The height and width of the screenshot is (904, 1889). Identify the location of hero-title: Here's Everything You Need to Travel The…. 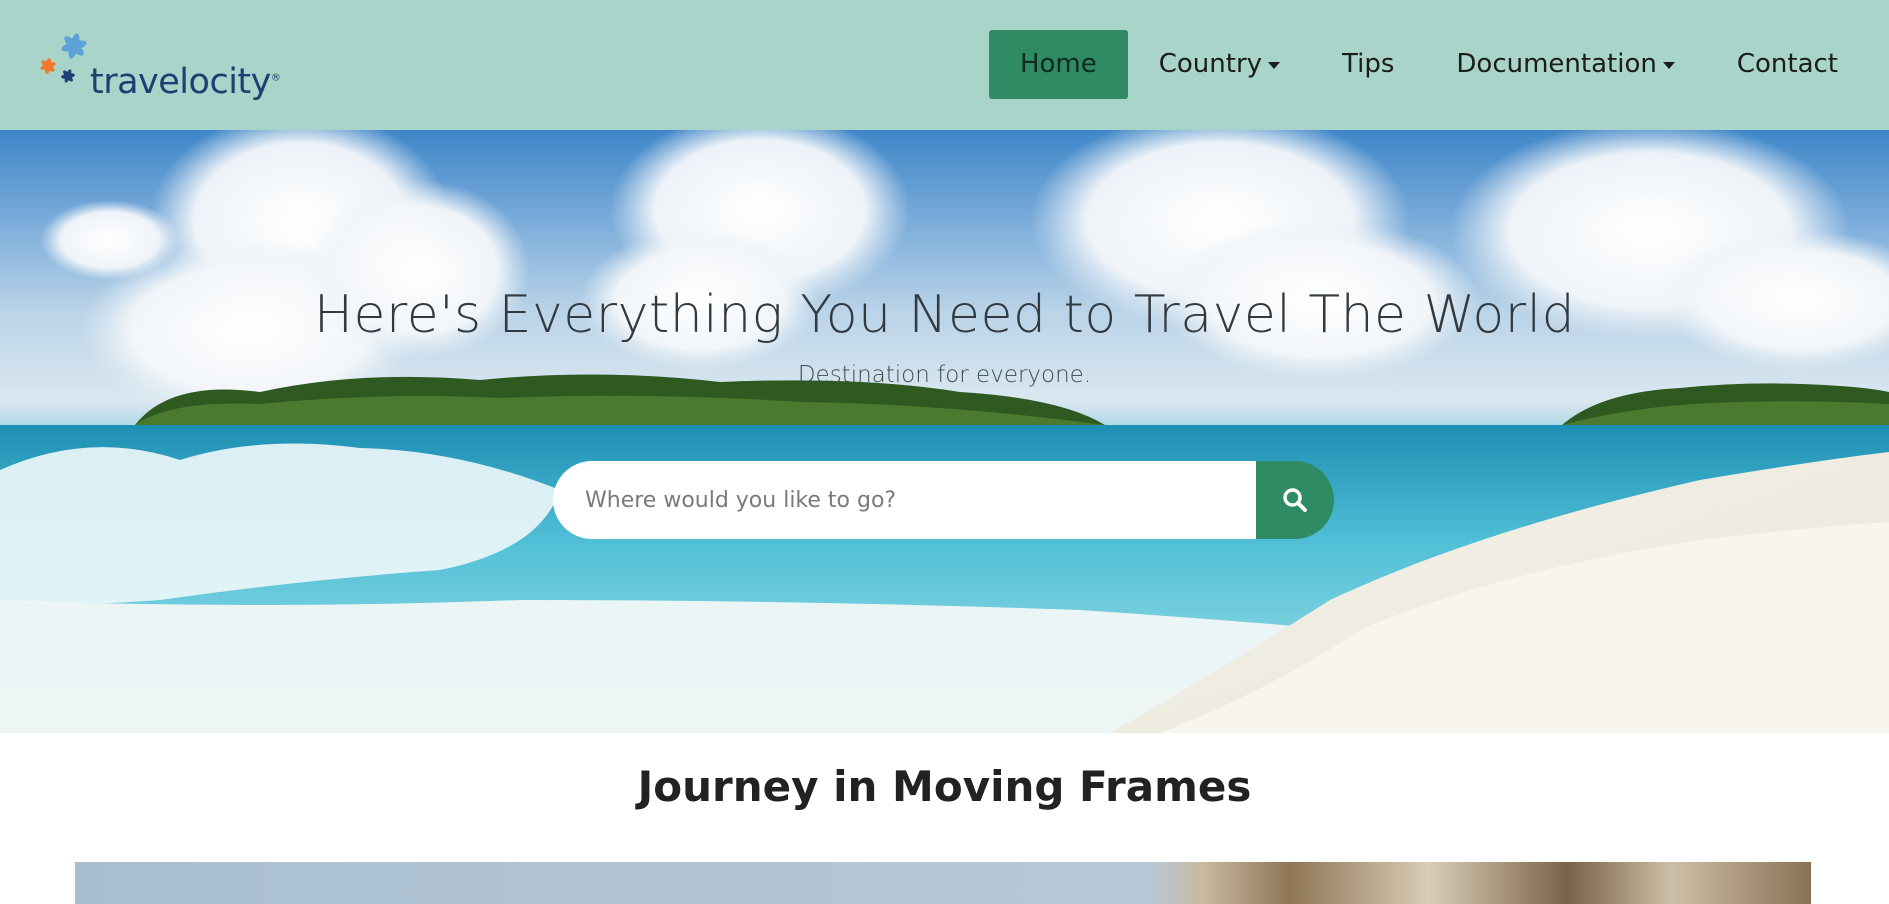
(944, 315).